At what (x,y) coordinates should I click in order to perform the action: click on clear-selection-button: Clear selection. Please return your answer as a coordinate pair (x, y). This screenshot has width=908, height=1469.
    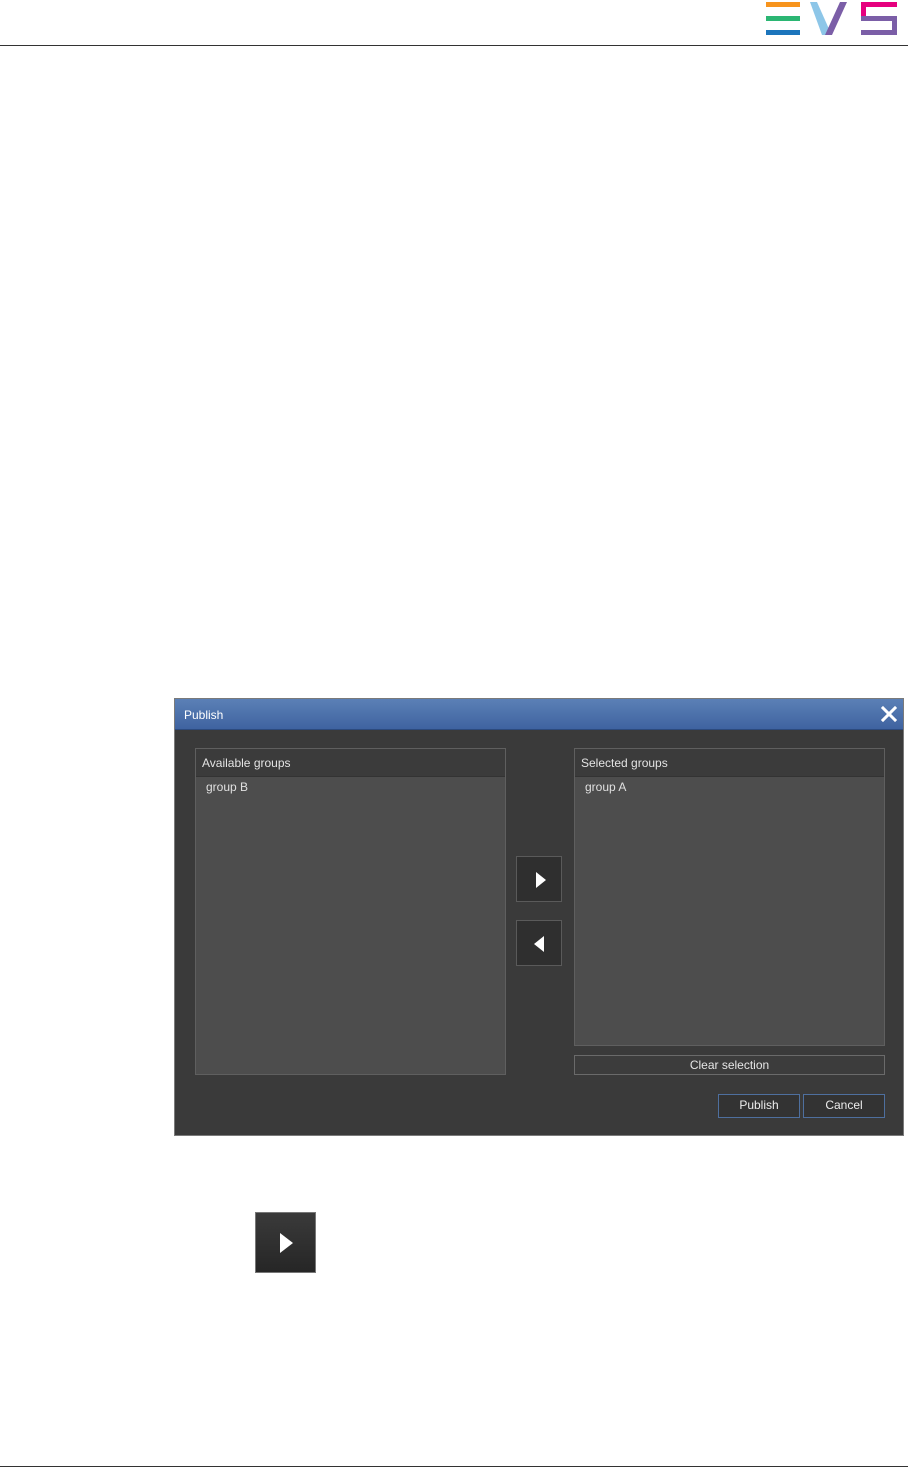
    Looking at the image, I should click on (729, 1065).